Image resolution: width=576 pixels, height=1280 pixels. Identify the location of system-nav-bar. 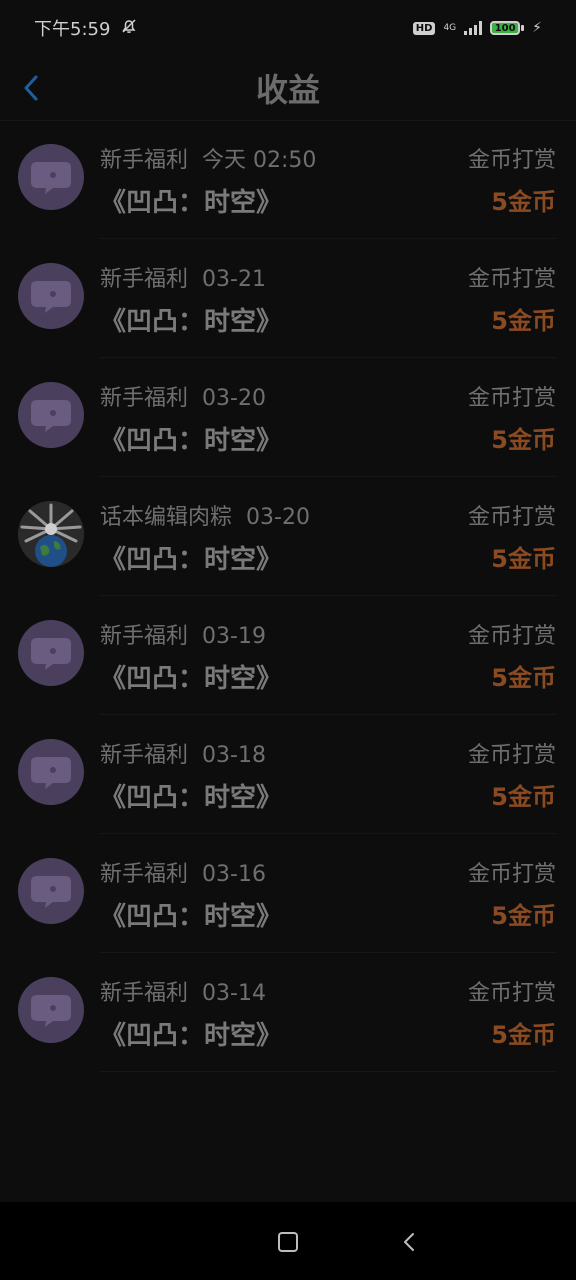
(288, 1241).